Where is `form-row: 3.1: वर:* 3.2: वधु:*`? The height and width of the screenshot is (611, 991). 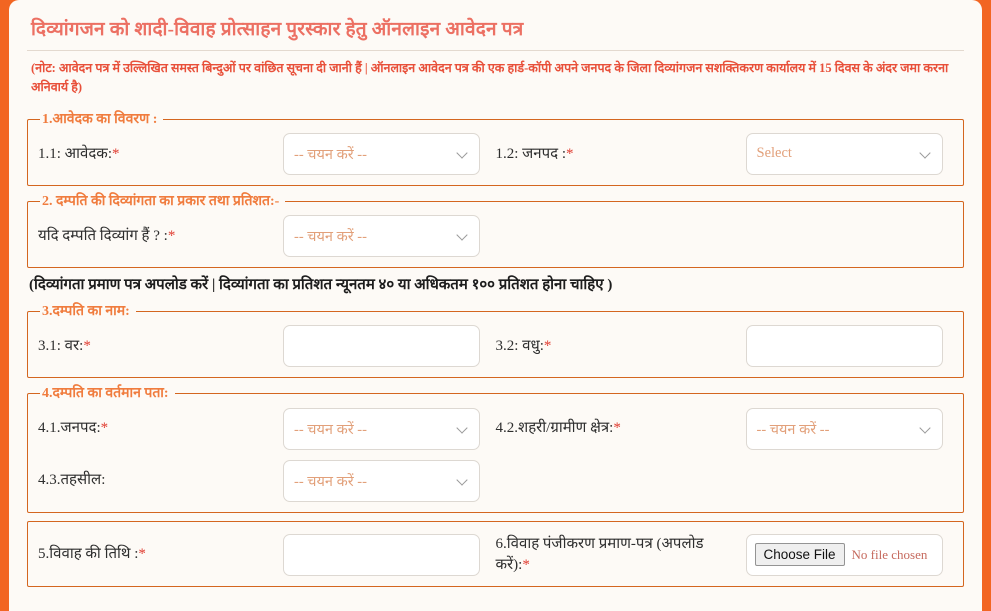
form-row: 3.1: वर:* 3.2: वधु:* is located at coordinates (496, 346).